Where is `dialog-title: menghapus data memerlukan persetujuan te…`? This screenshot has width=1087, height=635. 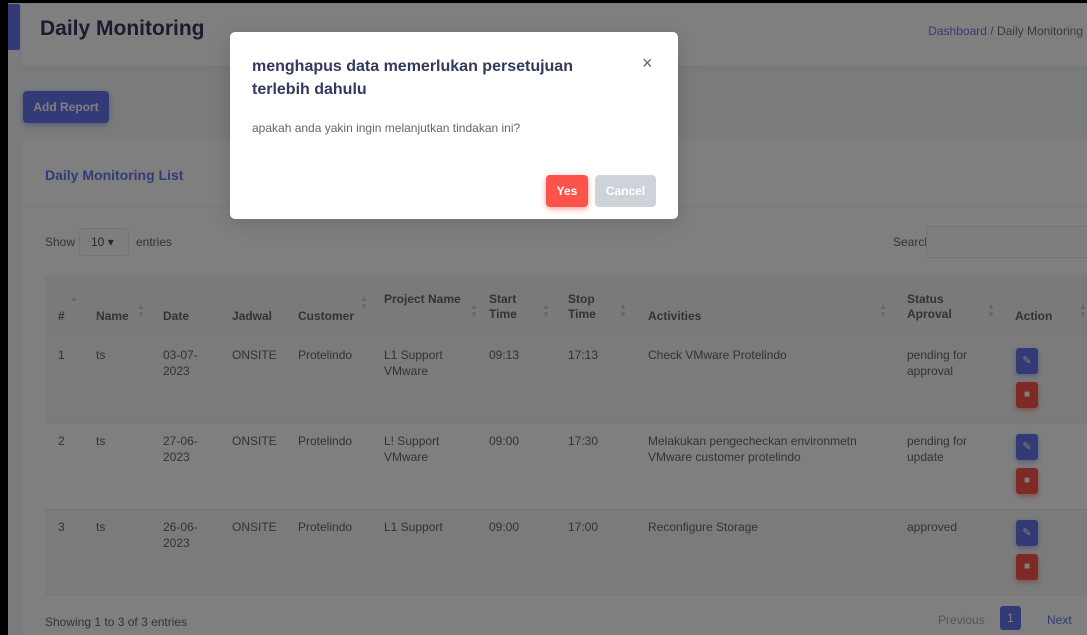 dialog-title: menghapus data memerlukan persetujuan te… is located at coordinates (412, 78).